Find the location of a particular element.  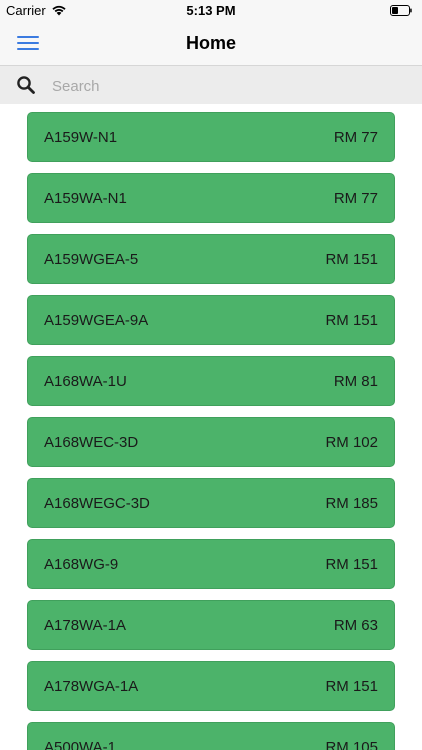

list-item: A159WA-N1 RM 77 is located at coordinates (211, 198).